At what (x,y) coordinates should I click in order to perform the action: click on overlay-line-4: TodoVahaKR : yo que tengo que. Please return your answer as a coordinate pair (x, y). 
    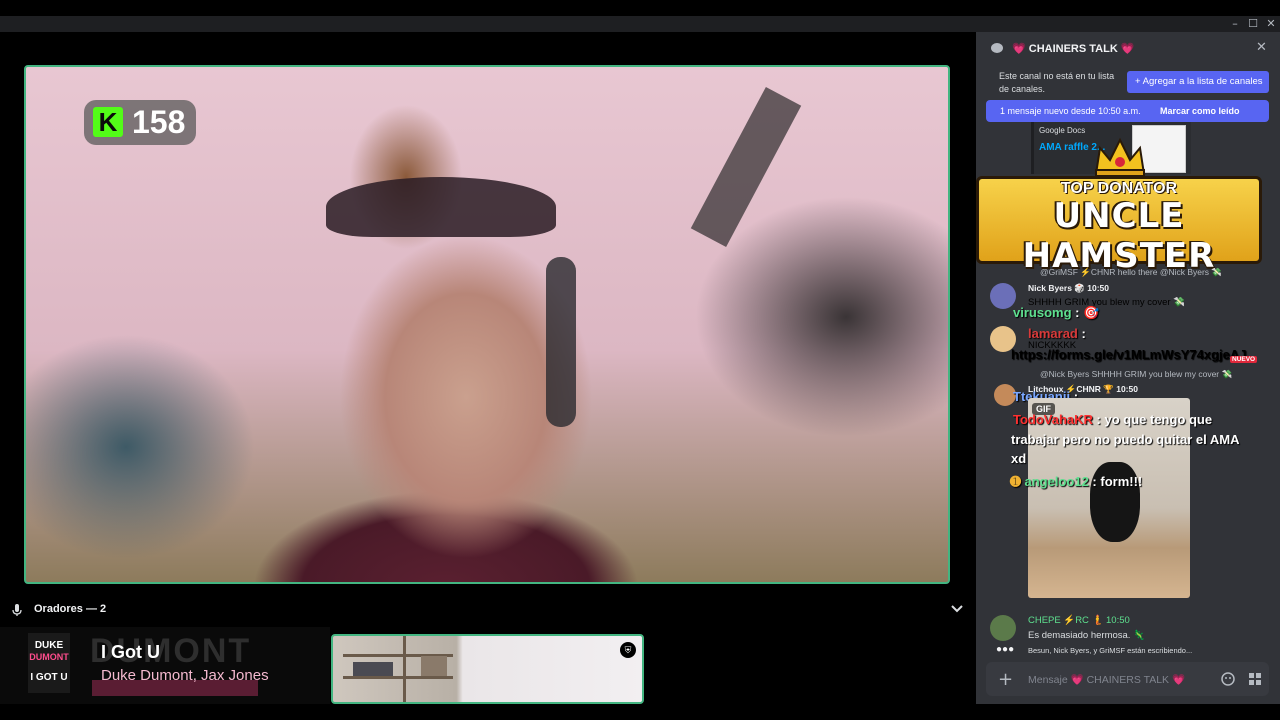
    Looking at the image, I should click on (1112, 419).